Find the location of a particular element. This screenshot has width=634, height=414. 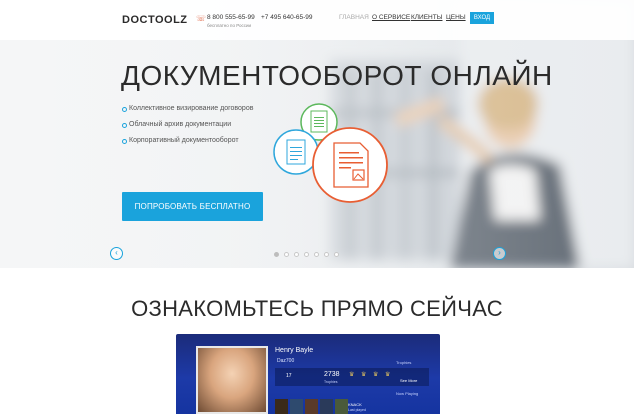

games-strip is located at coordinates (311, 406).